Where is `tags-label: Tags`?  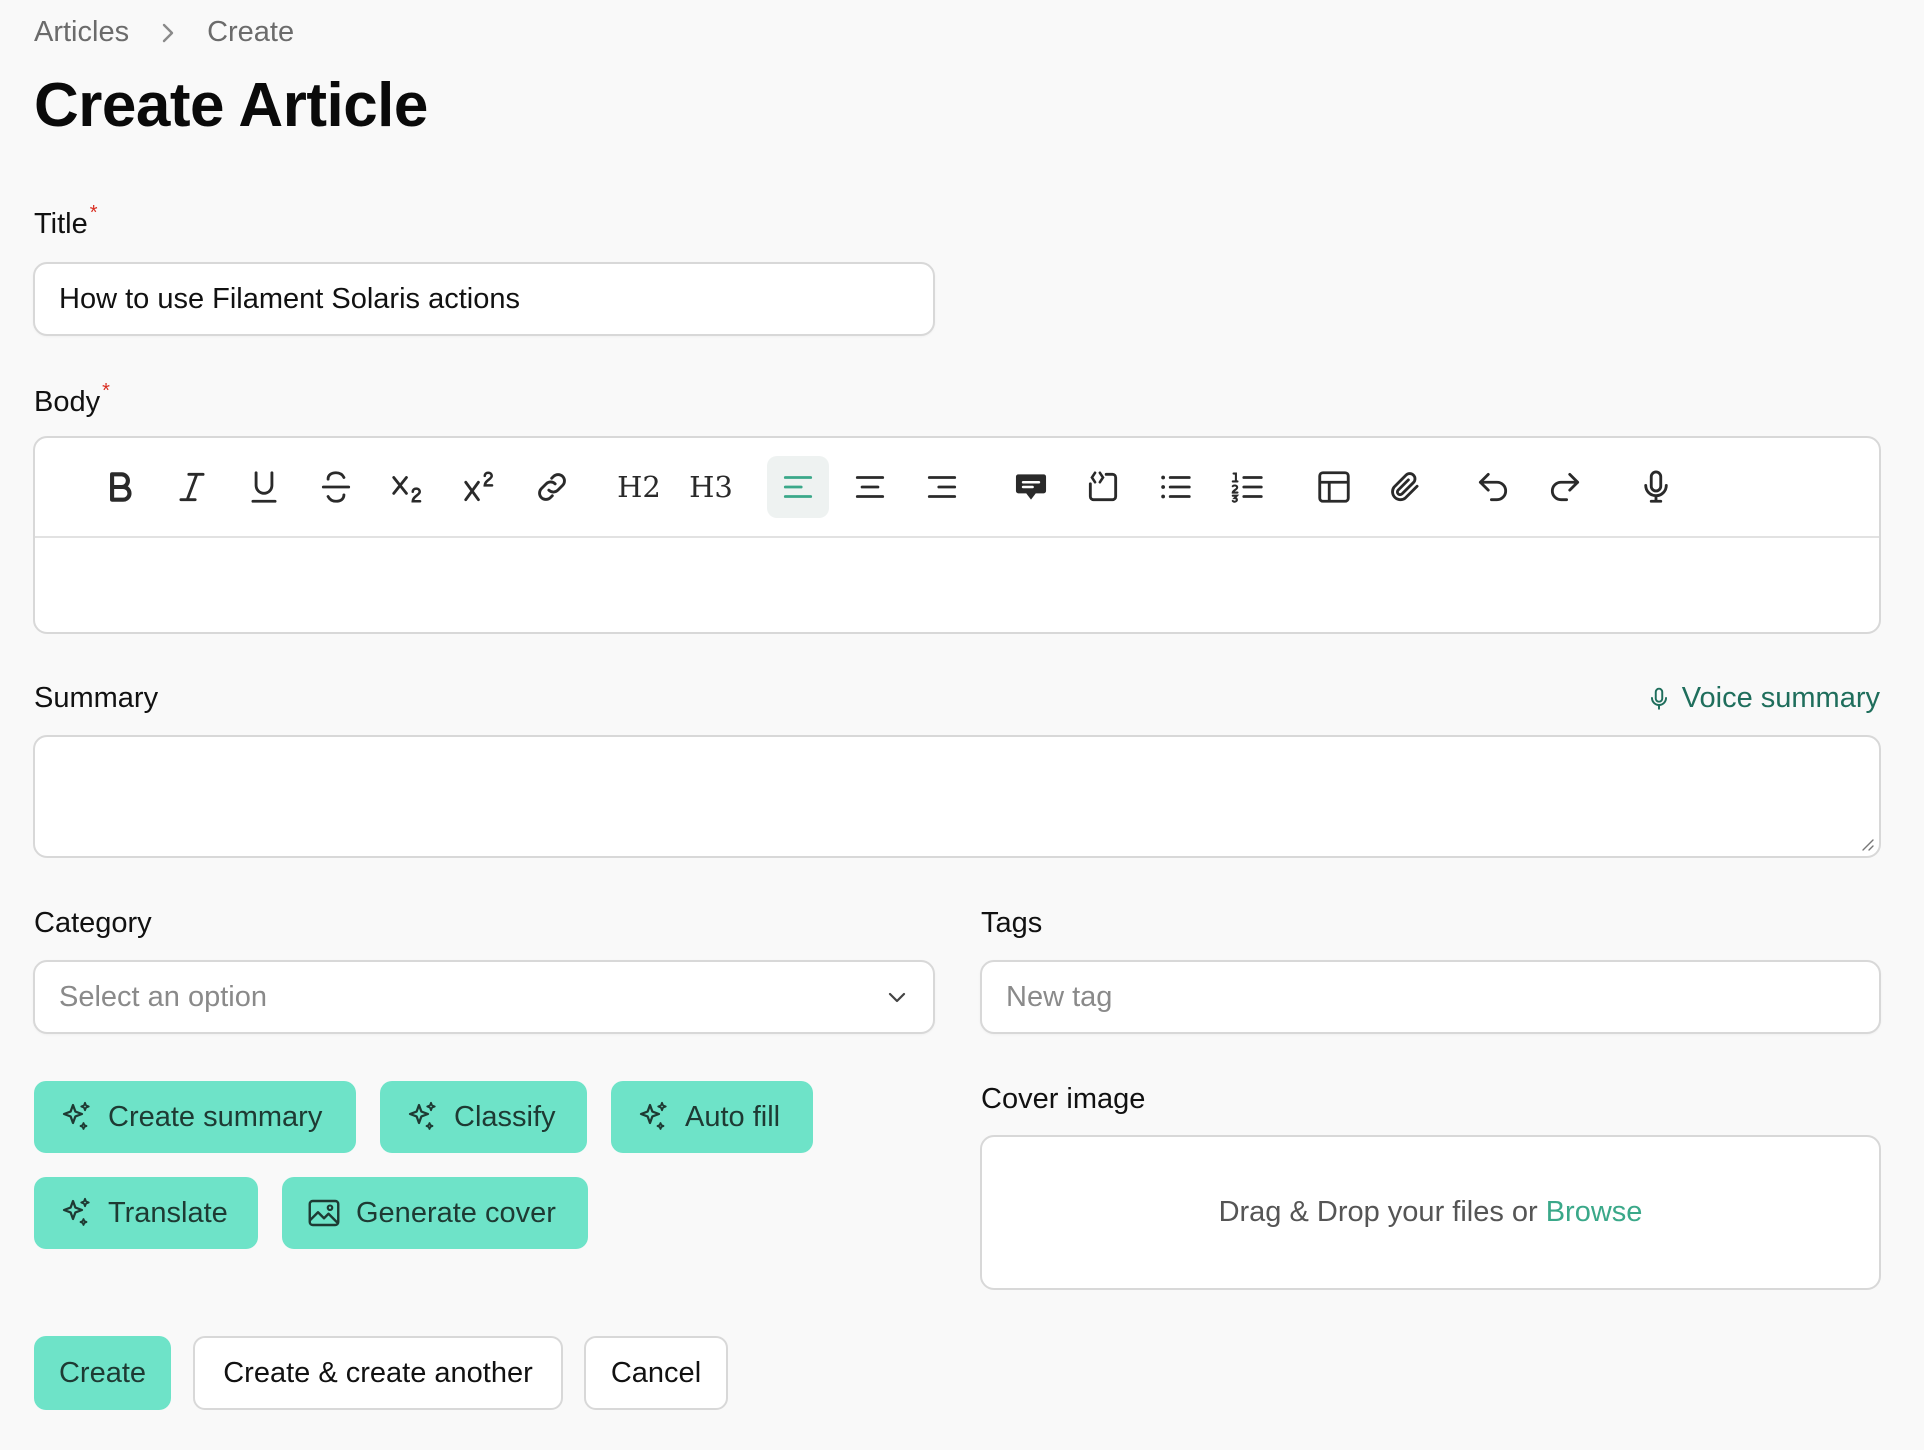
tags-label: Tags is located at coordinates (1012, 923).